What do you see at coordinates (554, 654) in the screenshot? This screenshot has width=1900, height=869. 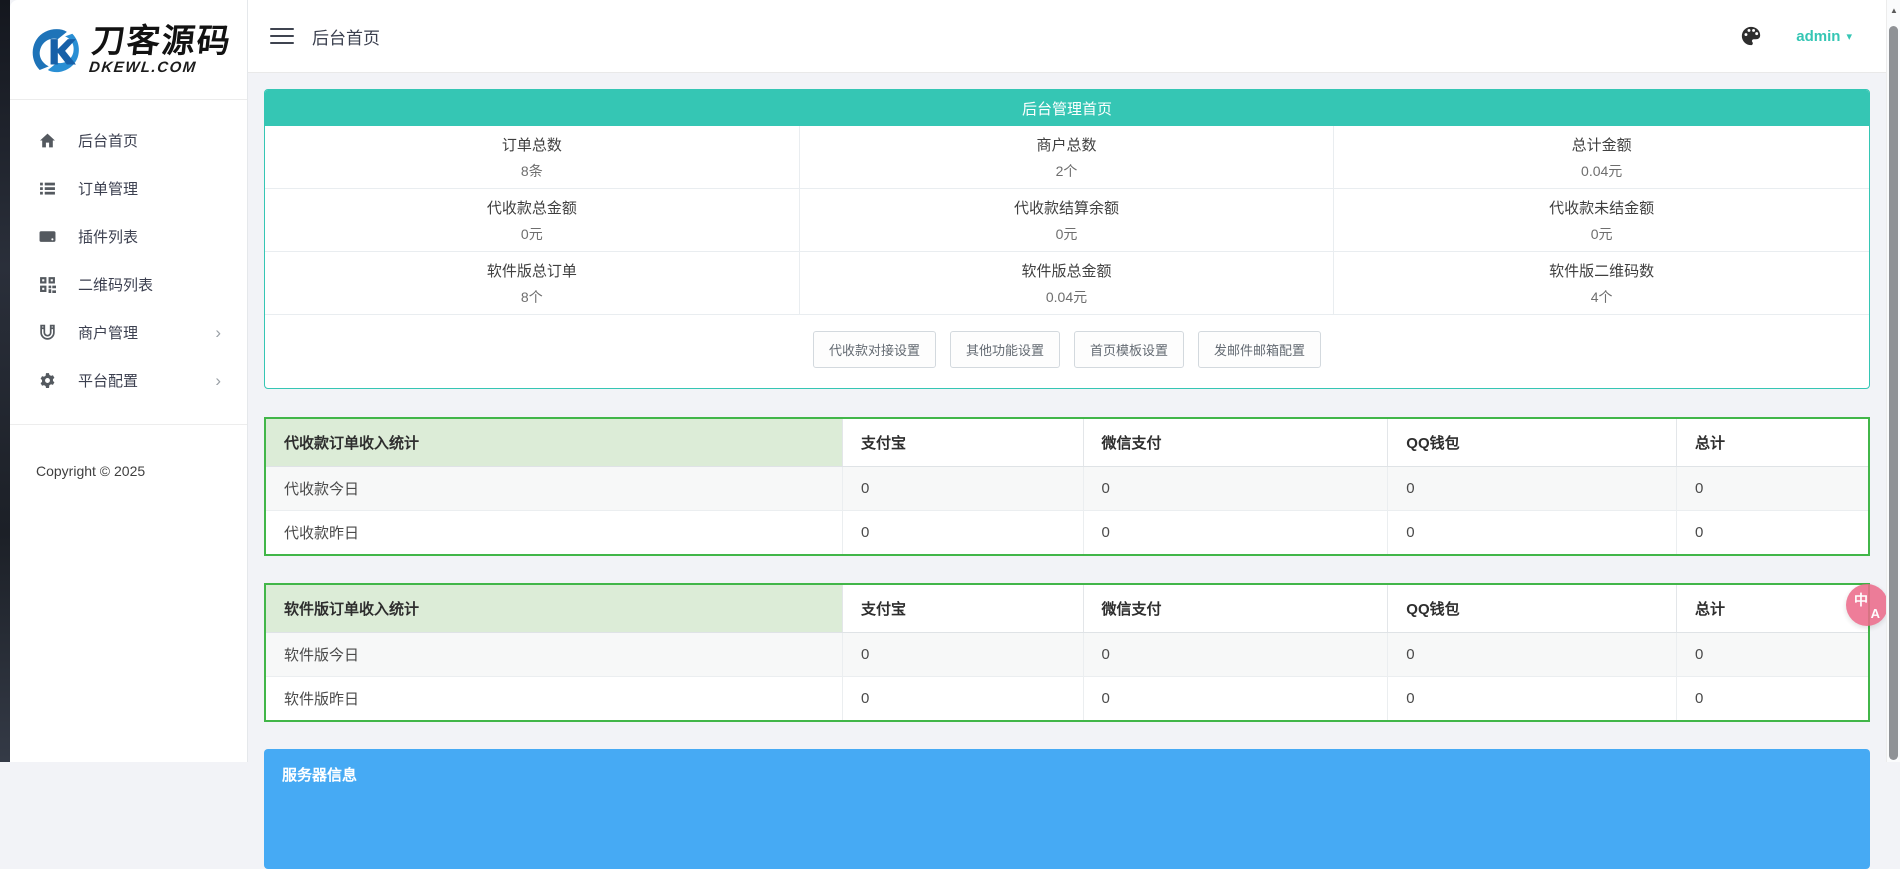 I see `row-label: 软件版今日` at bounding box center [554, 654].